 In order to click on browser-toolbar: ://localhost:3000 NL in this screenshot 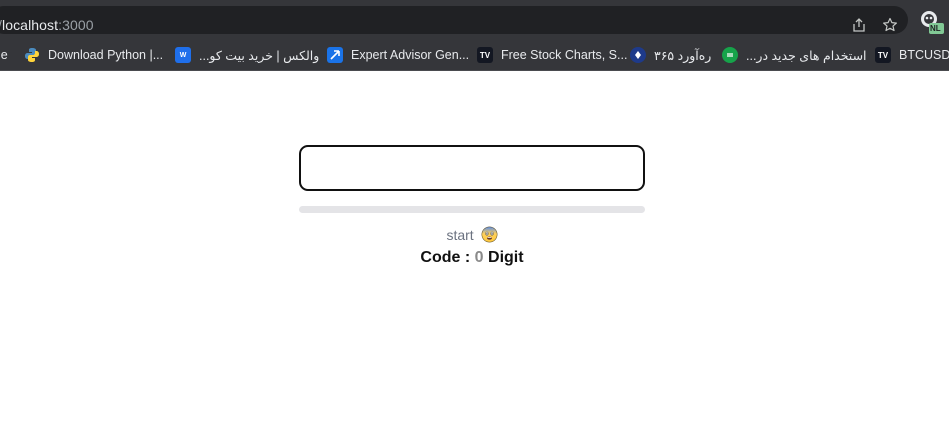, I will do `click(474, 19)`.